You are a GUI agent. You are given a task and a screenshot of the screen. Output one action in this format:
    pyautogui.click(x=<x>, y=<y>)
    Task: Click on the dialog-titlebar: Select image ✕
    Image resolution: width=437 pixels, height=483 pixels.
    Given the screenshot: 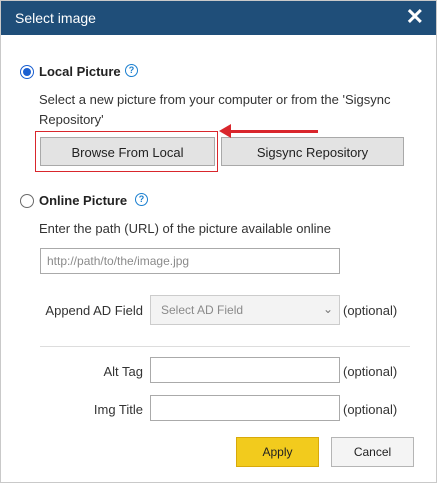 What is the action you would take?
    pyautogui.click(x=218, y=18)
    